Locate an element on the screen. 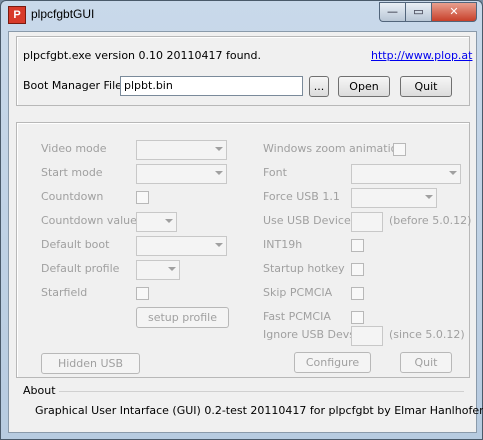 The width and height of the screenshot is (483, 440). skip-pcmcia-label: Skip PCMCIA is located at coordinates (298, 292).